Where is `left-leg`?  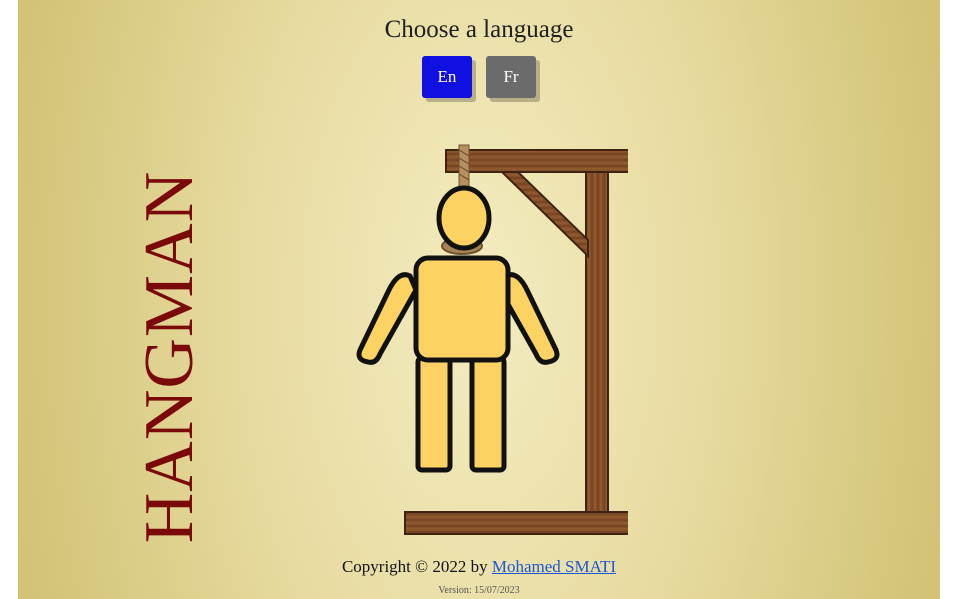 left-leg is located at coordinates (434, 414).